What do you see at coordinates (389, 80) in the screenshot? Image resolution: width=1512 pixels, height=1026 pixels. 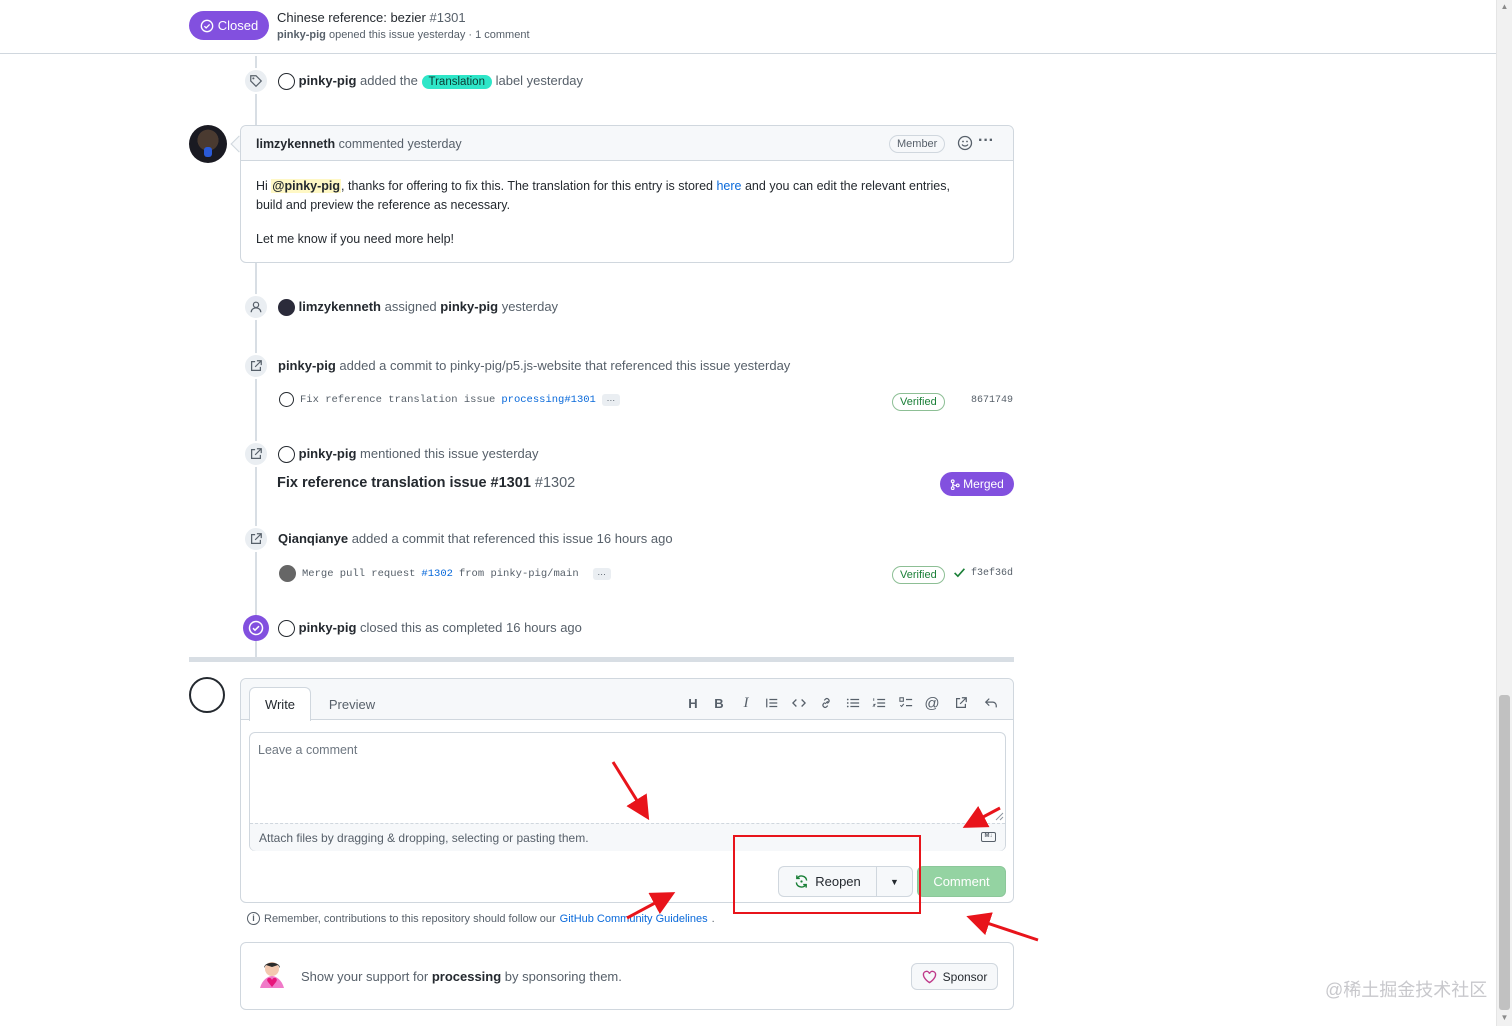 I see `event-text: added the` at bounding box center [389, 80].